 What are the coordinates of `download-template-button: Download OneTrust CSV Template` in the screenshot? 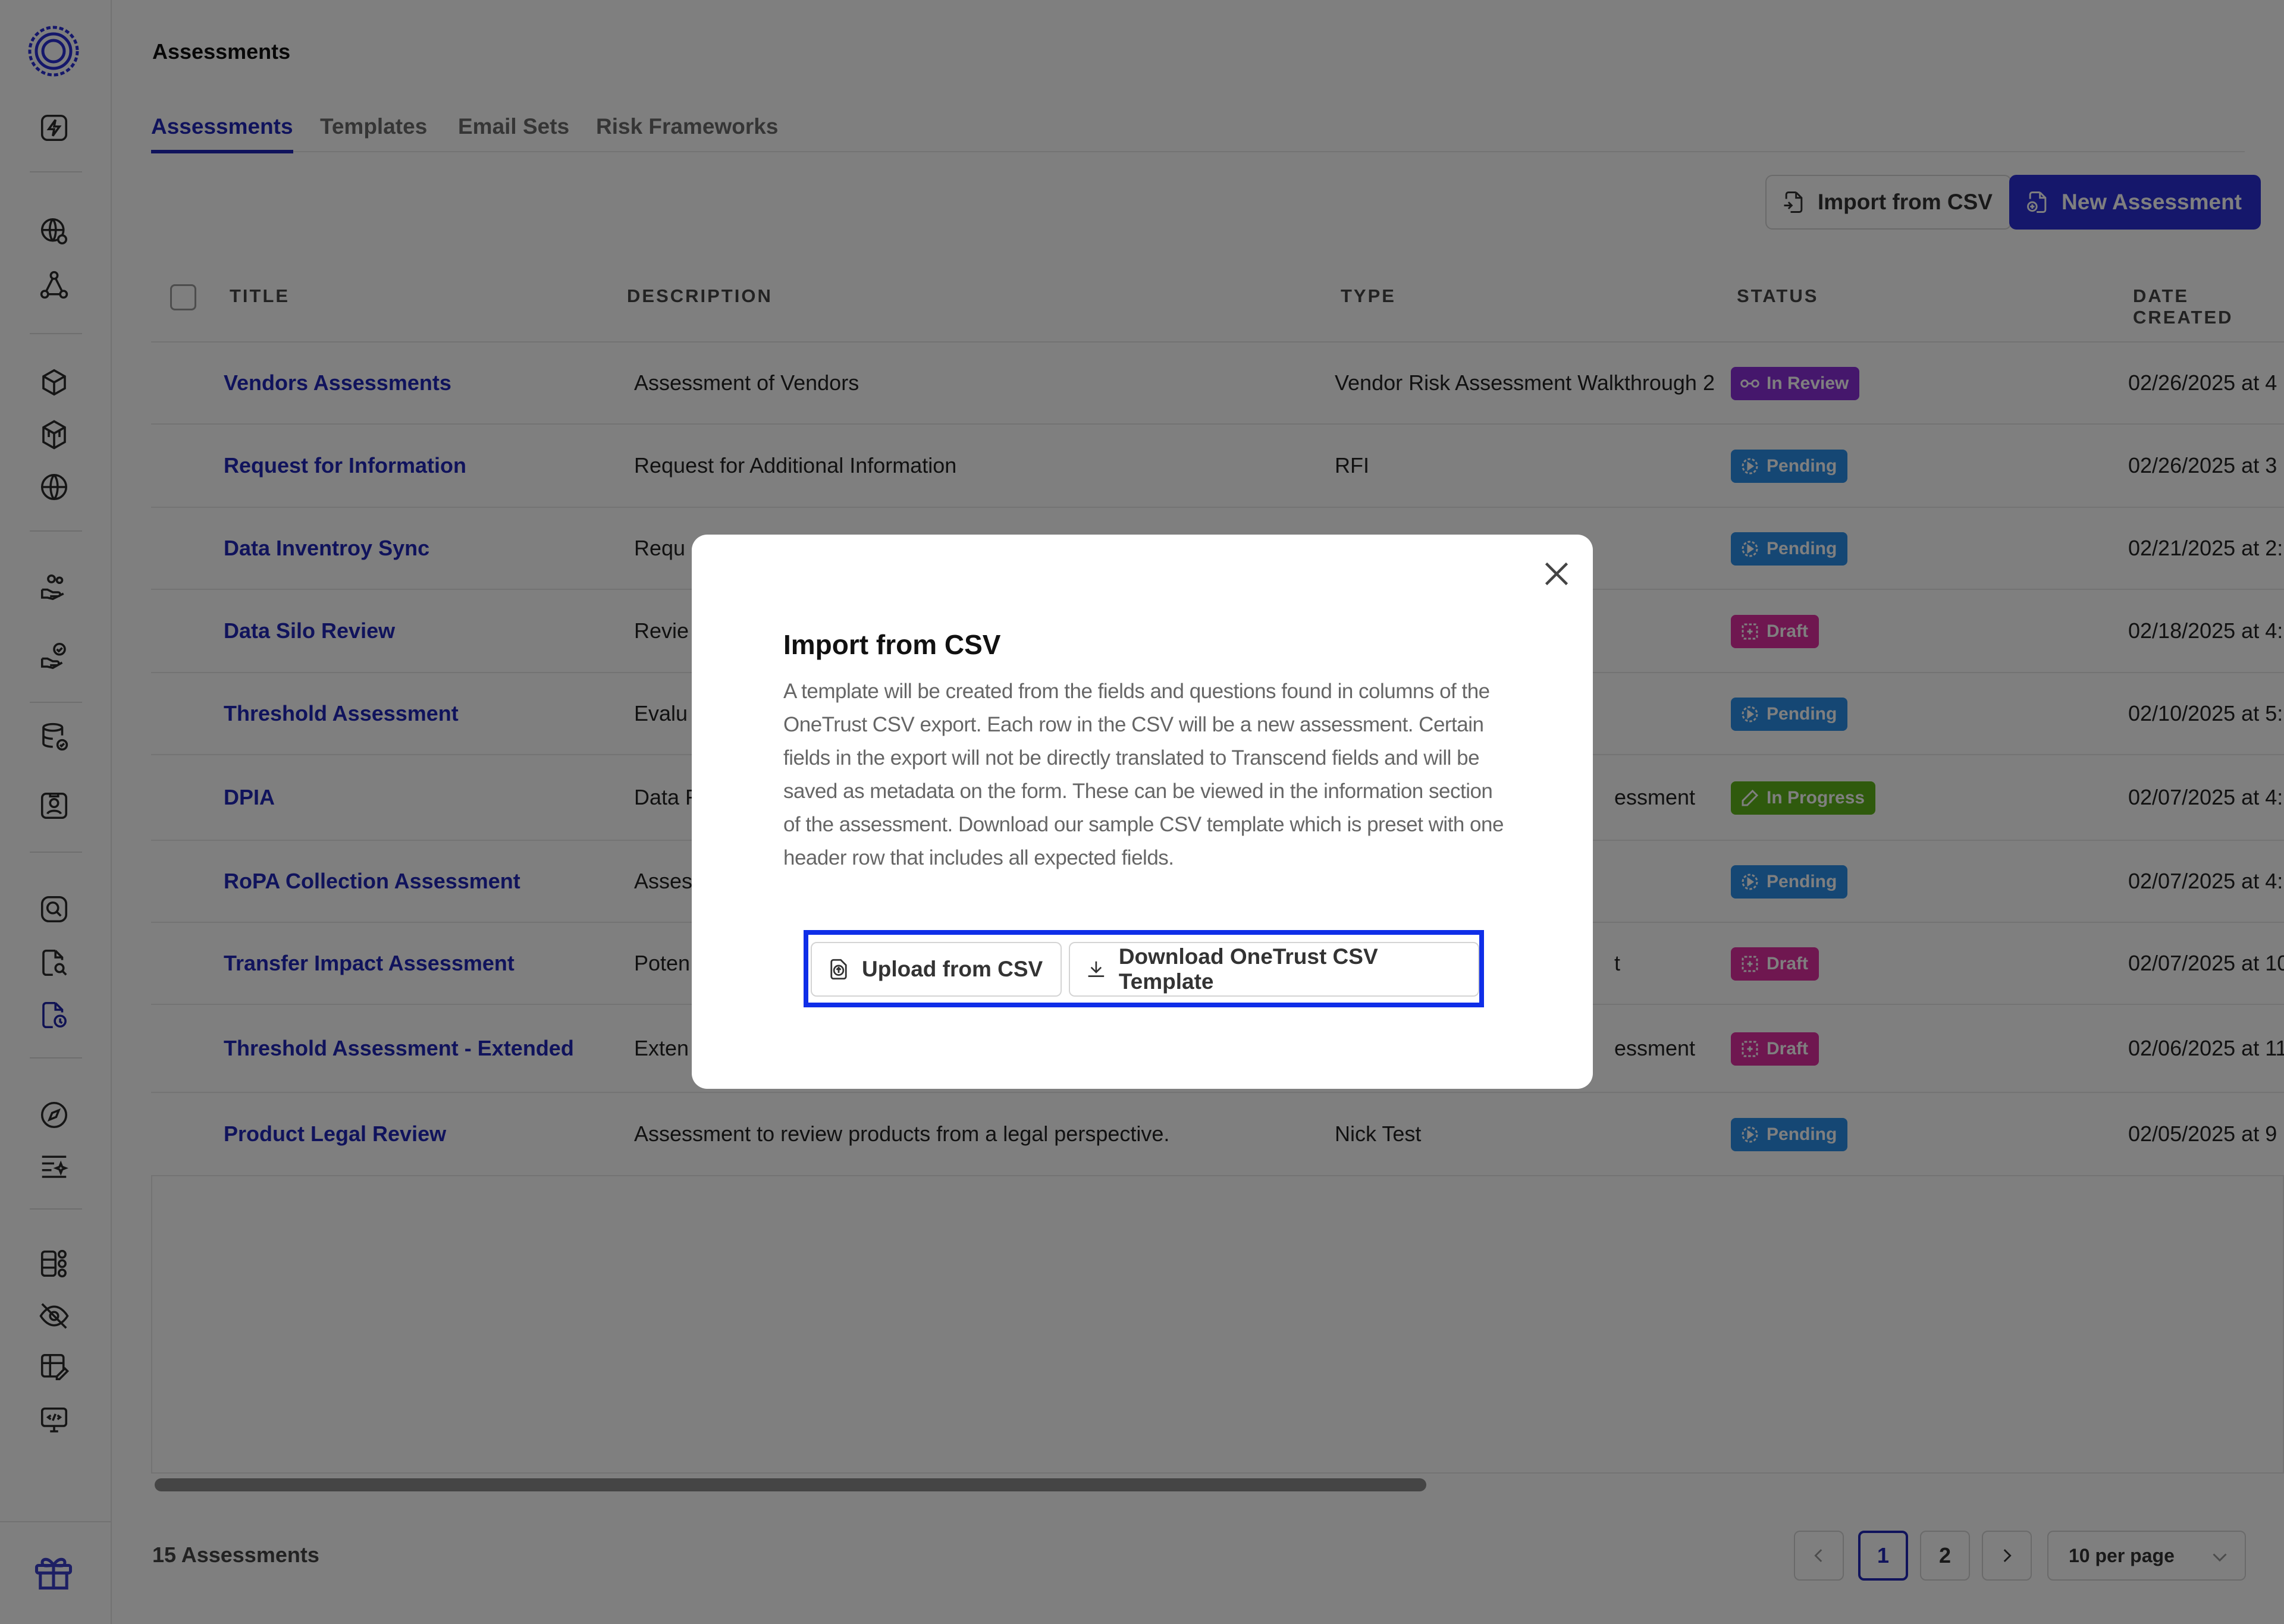 It's located at (1274, 969).